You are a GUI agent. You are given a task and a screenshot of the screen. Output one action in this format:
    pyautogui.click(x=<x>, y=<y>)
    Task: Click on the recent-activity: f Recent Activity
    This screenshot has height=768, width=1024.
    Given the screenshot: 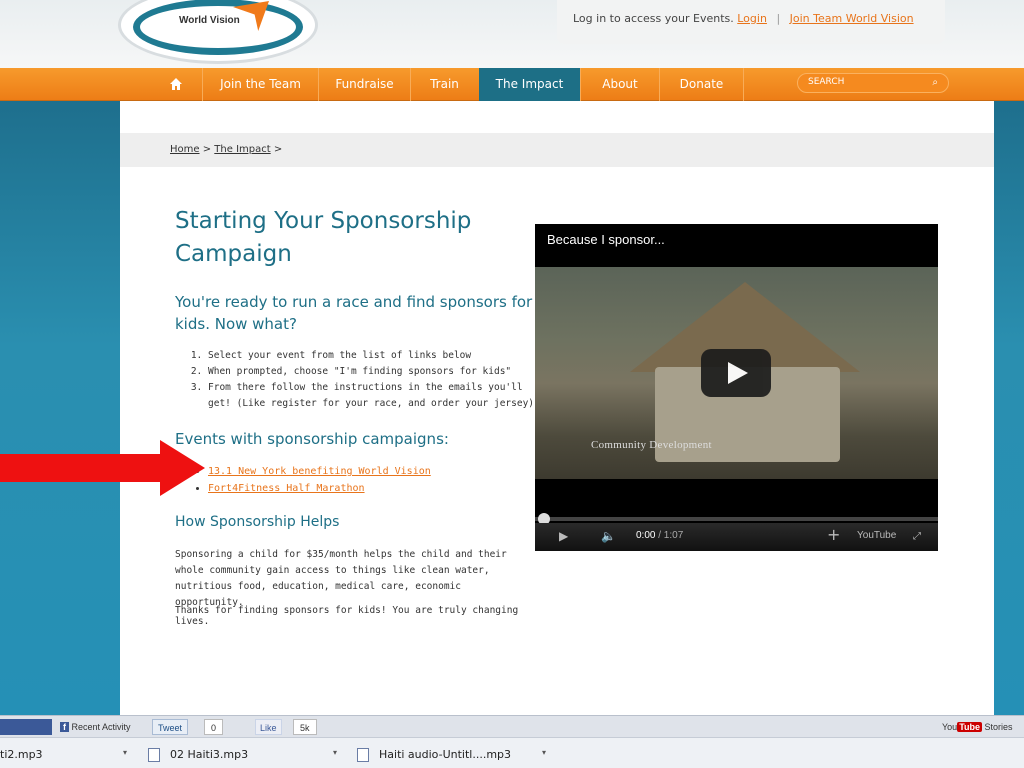 What is the action you would take?
    pyautogui.click(x=95, y=727)
    